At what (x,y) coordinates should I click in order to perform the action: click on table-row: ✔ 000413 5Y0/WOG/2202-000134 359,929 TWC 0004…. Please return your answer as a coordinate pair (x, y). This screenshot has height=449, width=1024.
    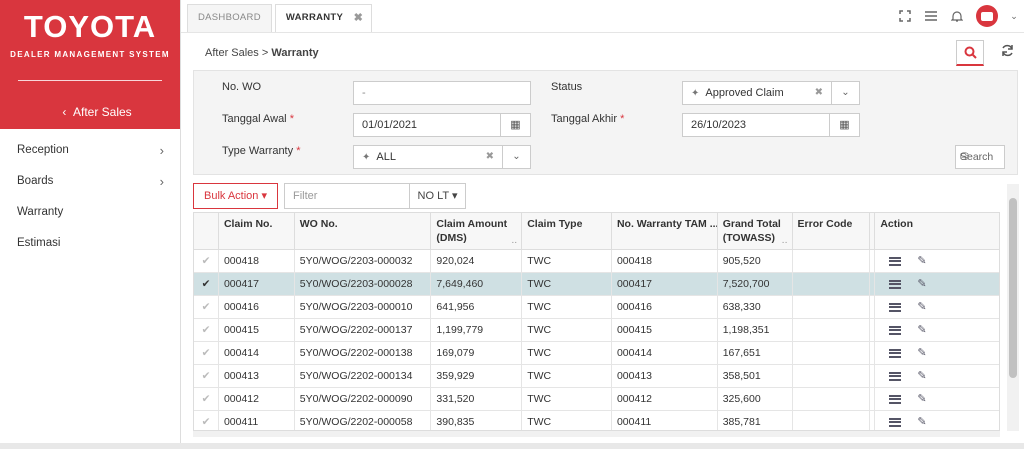
    Looking at the image, I should click on (596, 376).